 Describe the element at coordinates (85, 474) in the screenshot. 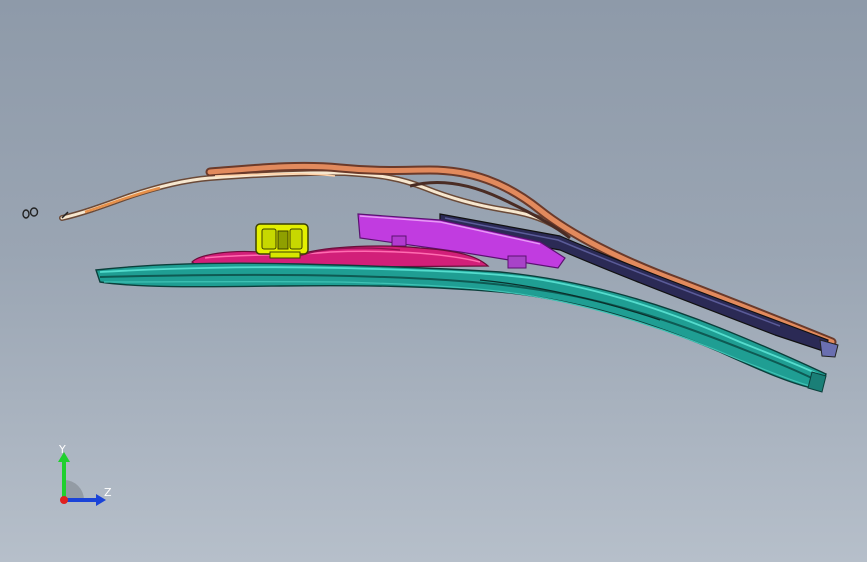

I see `orientation-triad: Y Z` at that location.